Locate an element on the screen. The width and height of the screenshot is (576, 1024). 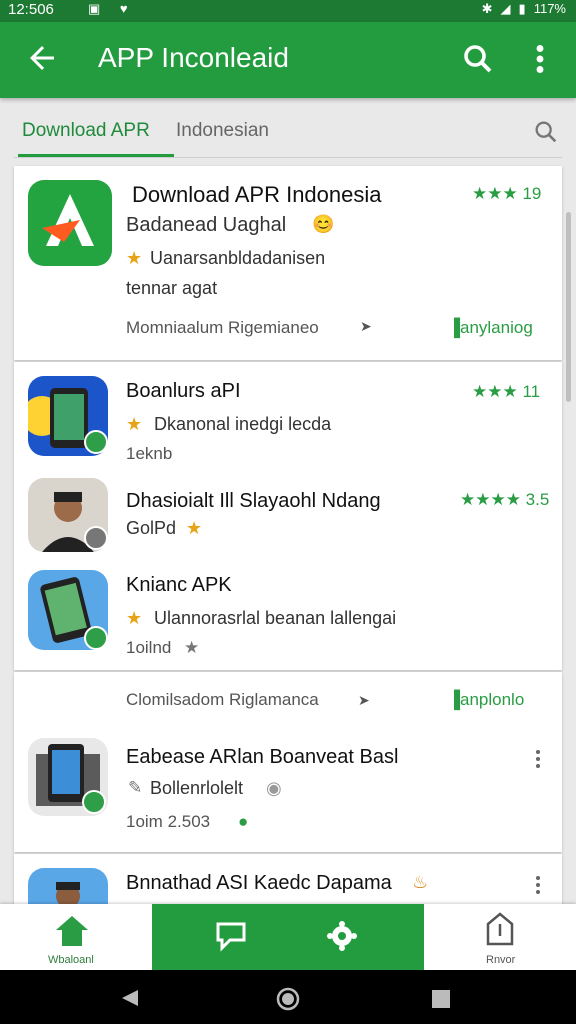
developer-link: Momniaalum Rigemianeo is located at coordinates (222, 328).